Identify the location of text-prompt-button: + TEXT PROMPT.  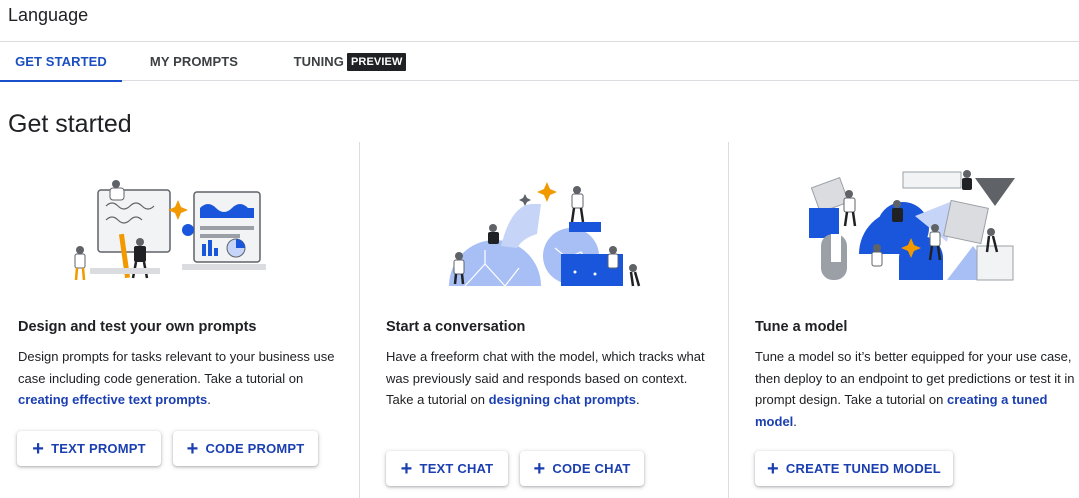
(89, 448).